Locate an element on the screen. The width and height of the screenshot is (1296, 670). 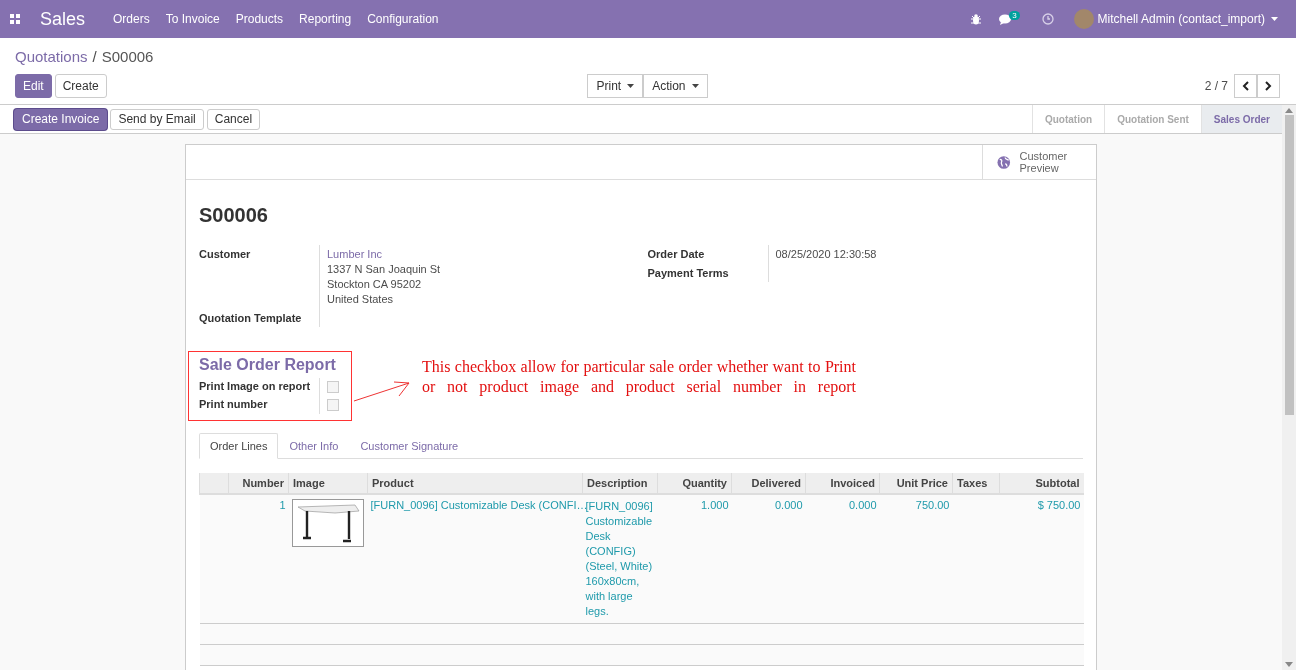
column-header: Quantity is located at coordinates (694, 483).